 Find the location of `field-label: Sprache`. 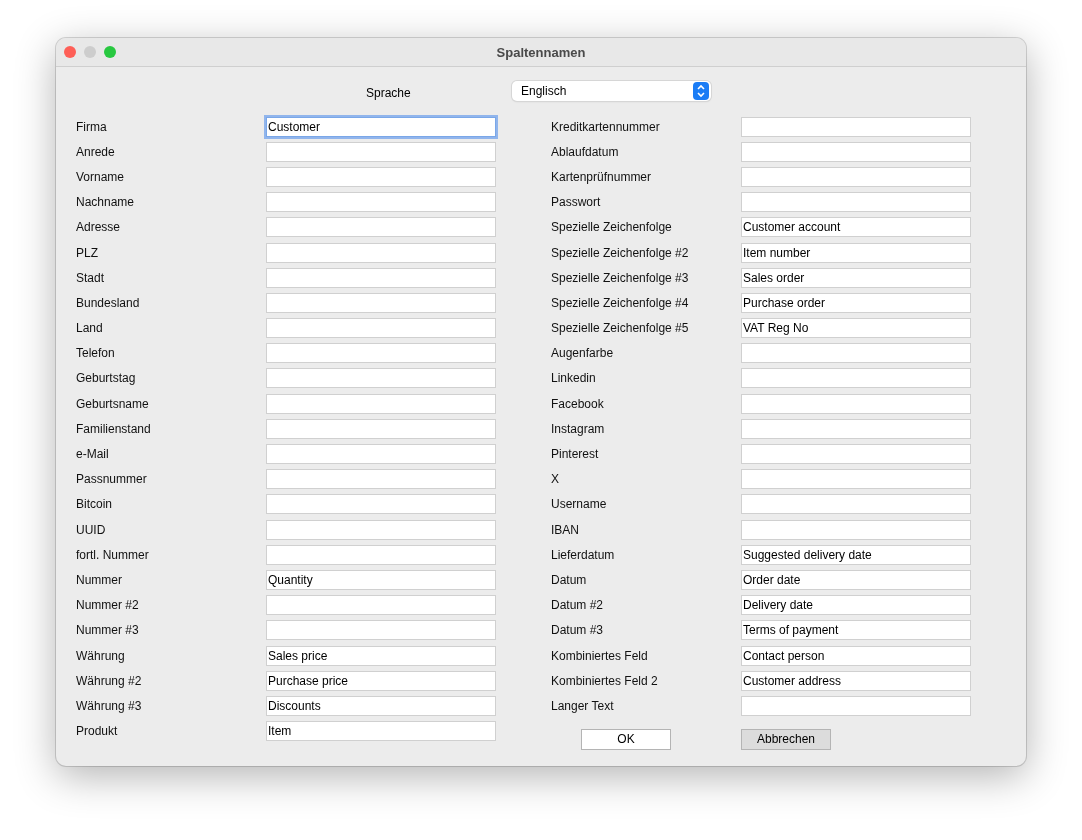

field-label: Sprache is located at coordinates (389, 93).